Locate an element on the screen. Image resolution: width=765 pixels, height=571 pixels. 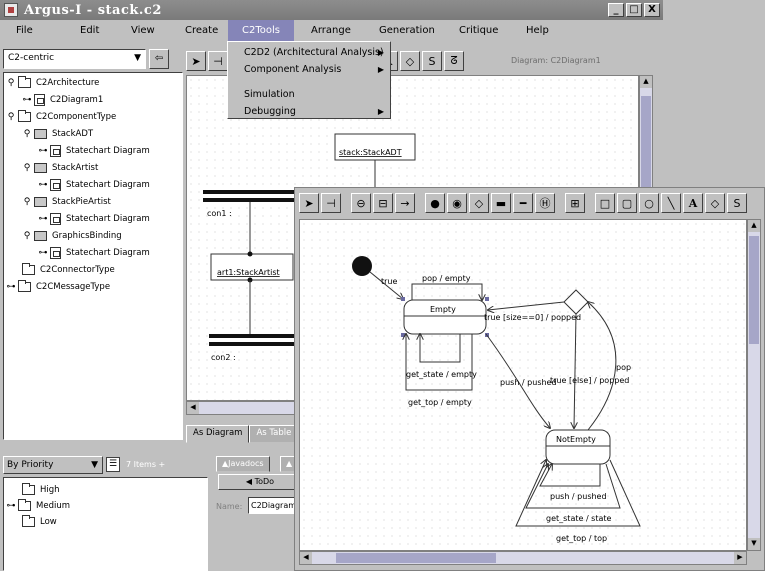
tree-item: C2ConnectorType is located at coordinates (68, 270).